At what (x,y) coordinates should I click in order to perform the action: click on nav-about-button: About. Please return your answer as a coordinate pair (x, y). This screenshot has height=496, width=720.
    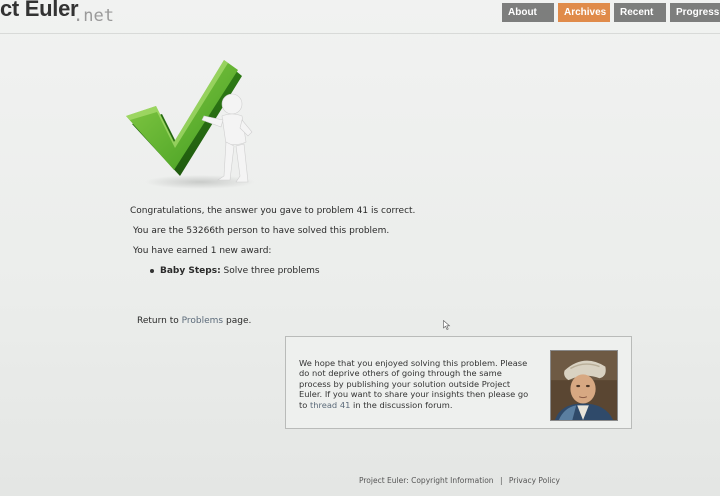
    Looking at the image, I should click on (528, 12).